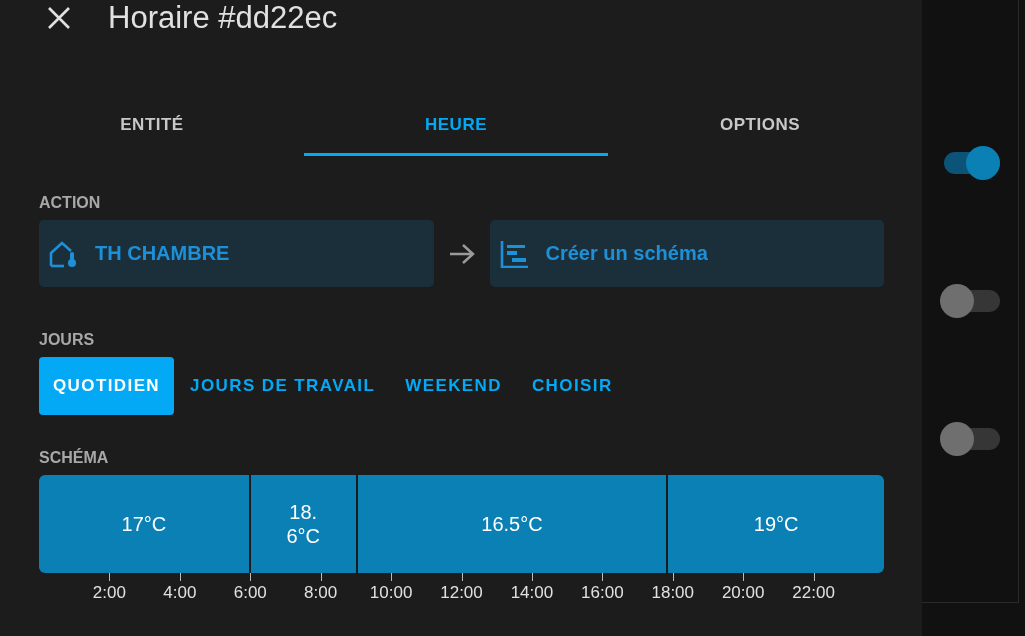 The image size is (1025, 636). What do you see at coordinates (572, 386) in the screenshot?
I see `day-option: CHOISIR` at bounding box center [572, 386].